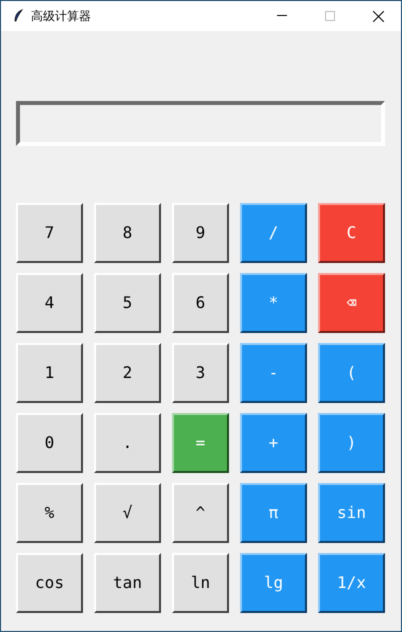 The width and height of the screenshot is (402, 632). I want to click on calculator-button: ln, so click(200, 583).